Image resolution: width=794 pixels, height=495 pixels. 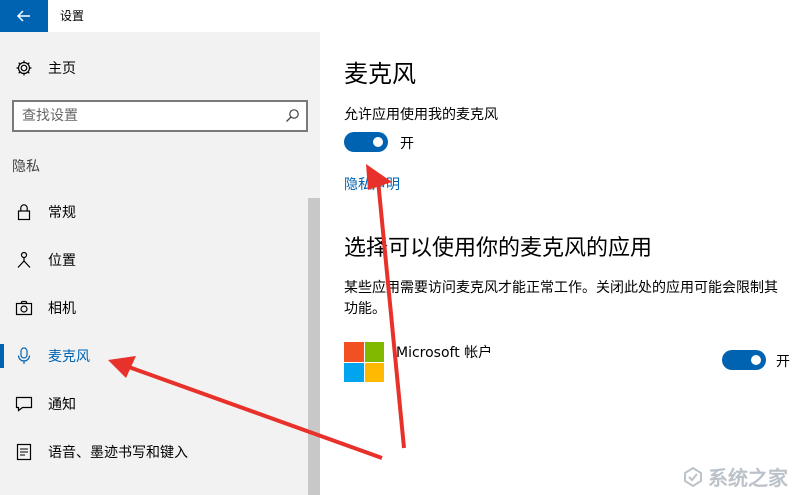 I want to click on page-title: 麦克风, so click(x=380, y=74).